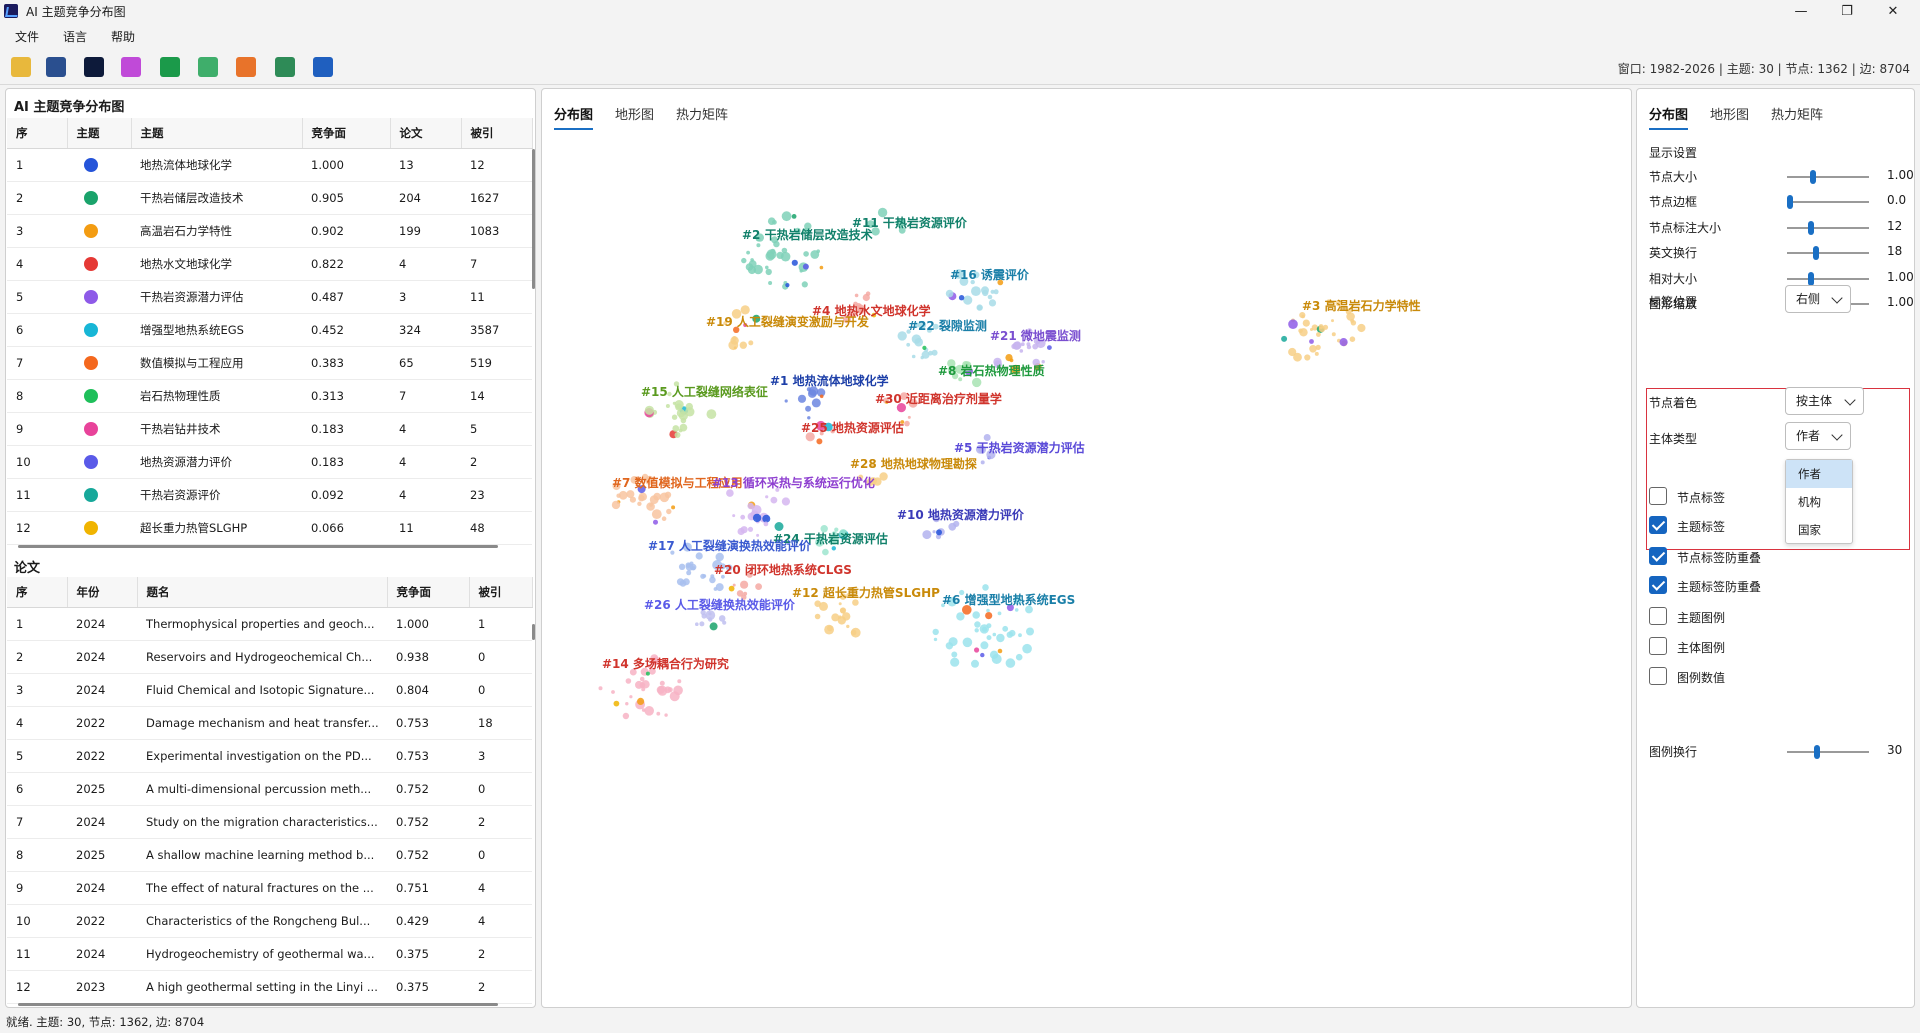 Image resolution: width=1920 pixels, height=1033 pixels. Describe the element at coordinates (1669, 117) in the screenshot. I see `settings-tab-distribution: 分布图` at that location.